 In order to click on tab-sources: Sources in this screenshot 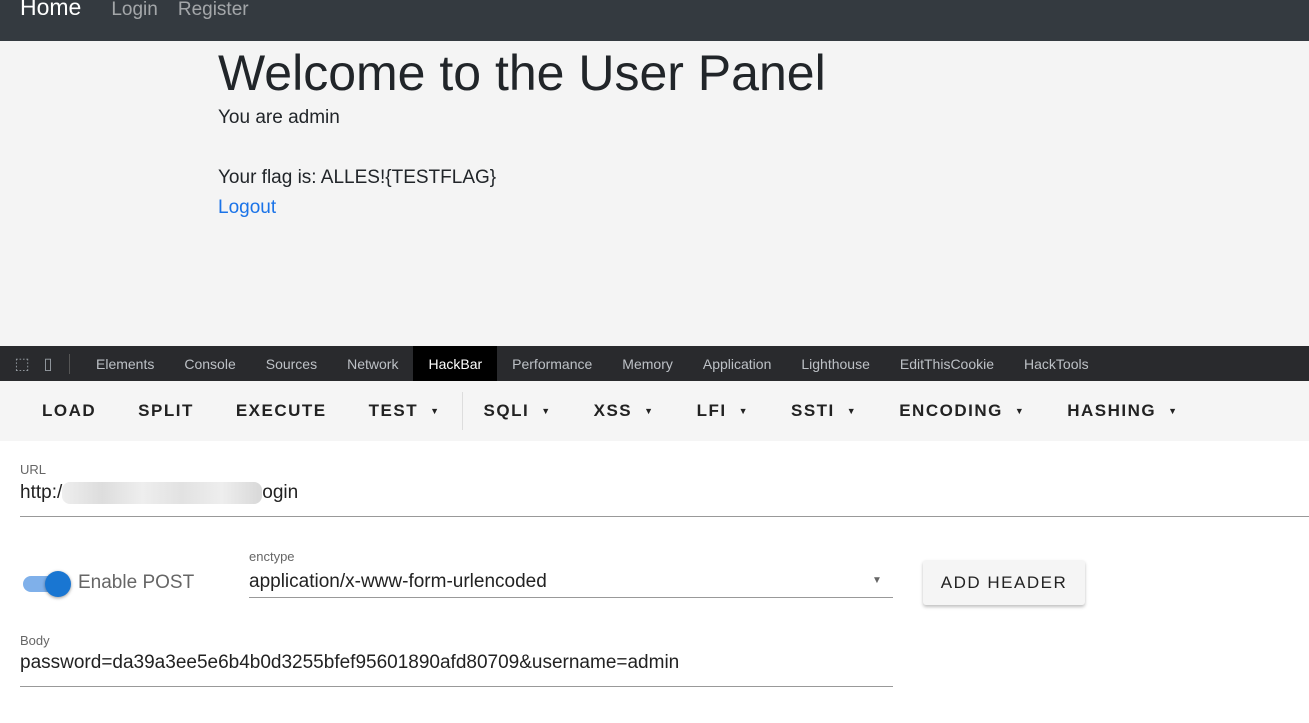, I will do `click(291, 363)`.